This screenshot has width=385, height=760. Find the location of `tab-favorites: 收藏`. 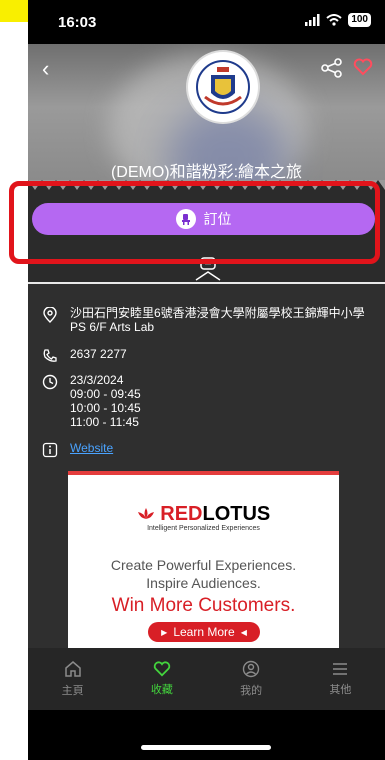

tab-favorites: 收藏 is located at coordinates (161, 679).